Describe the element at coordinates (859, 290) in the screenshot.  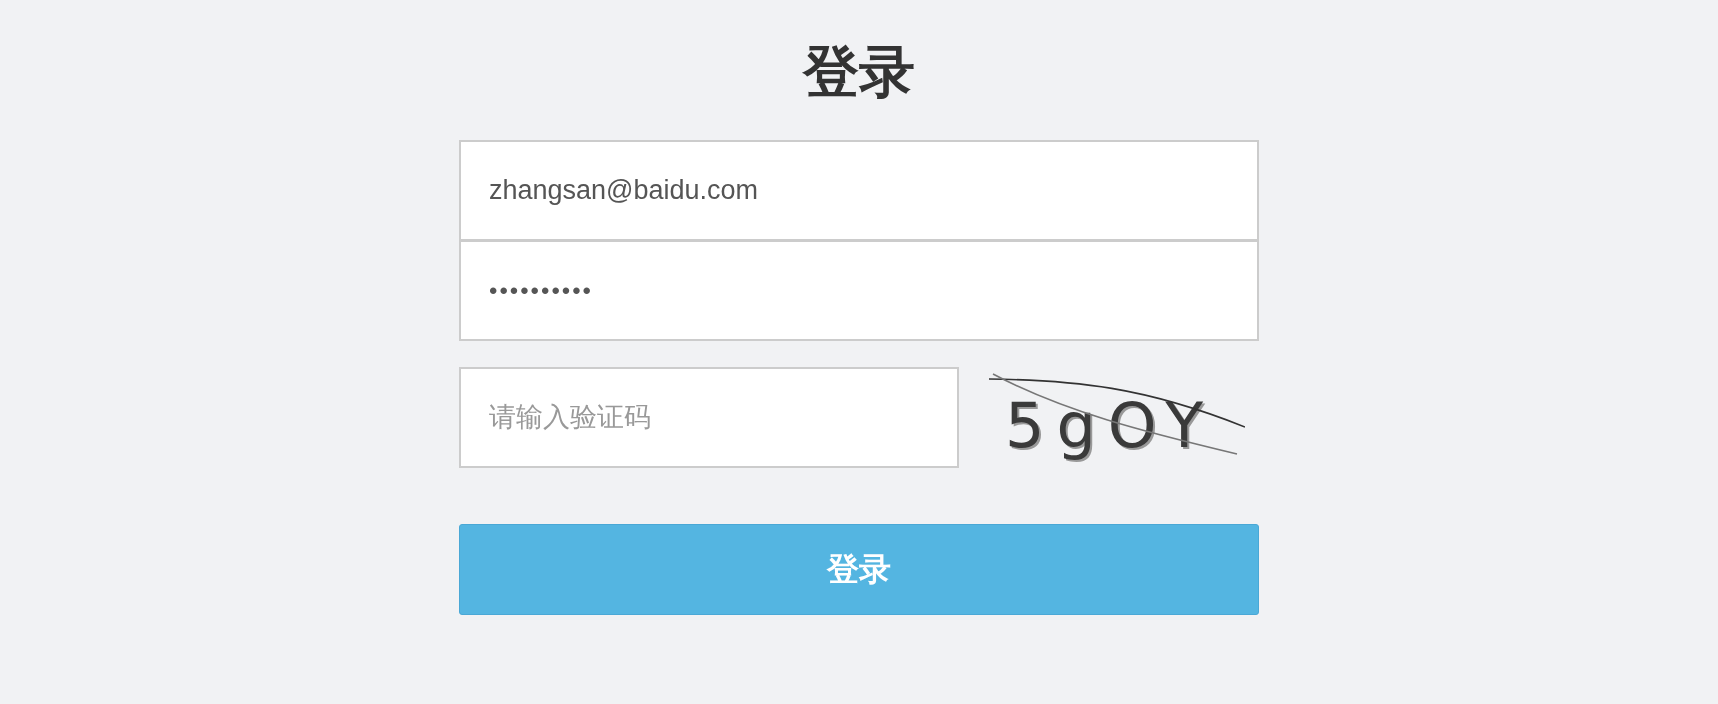
I see `password-field: ••••••••••` at that location.